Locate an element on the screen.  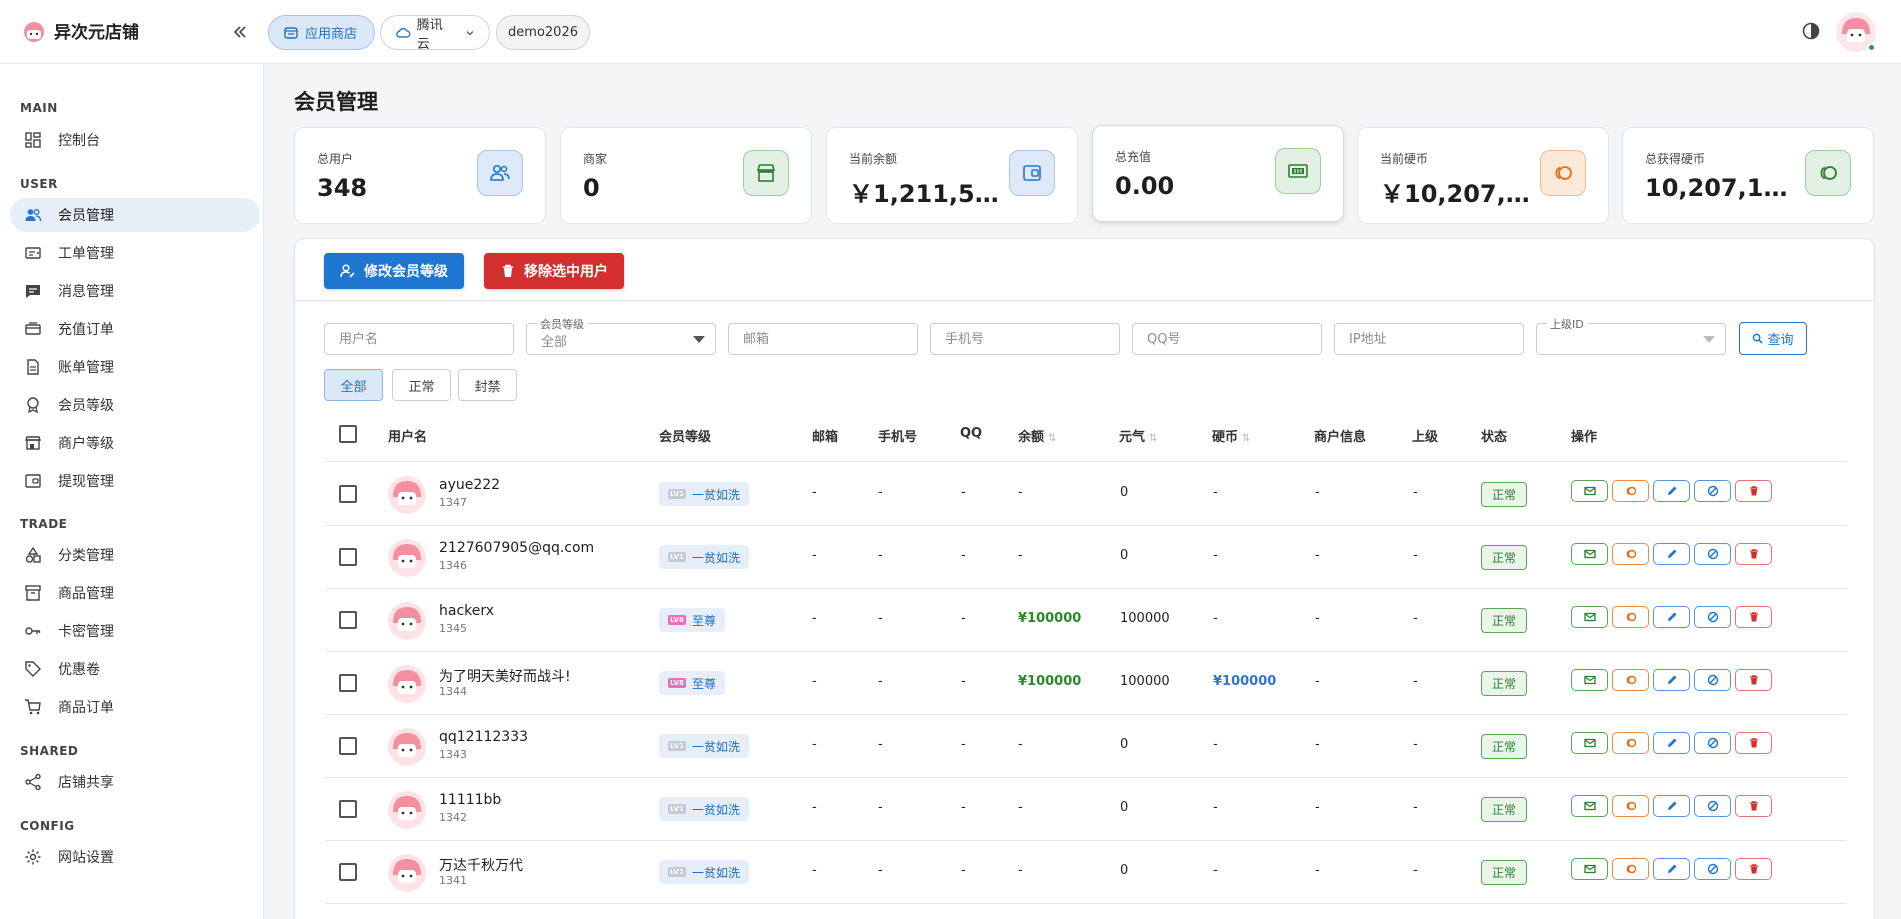
col-coins: 硬币 ⇅ is located at coordinates (1231, 435).